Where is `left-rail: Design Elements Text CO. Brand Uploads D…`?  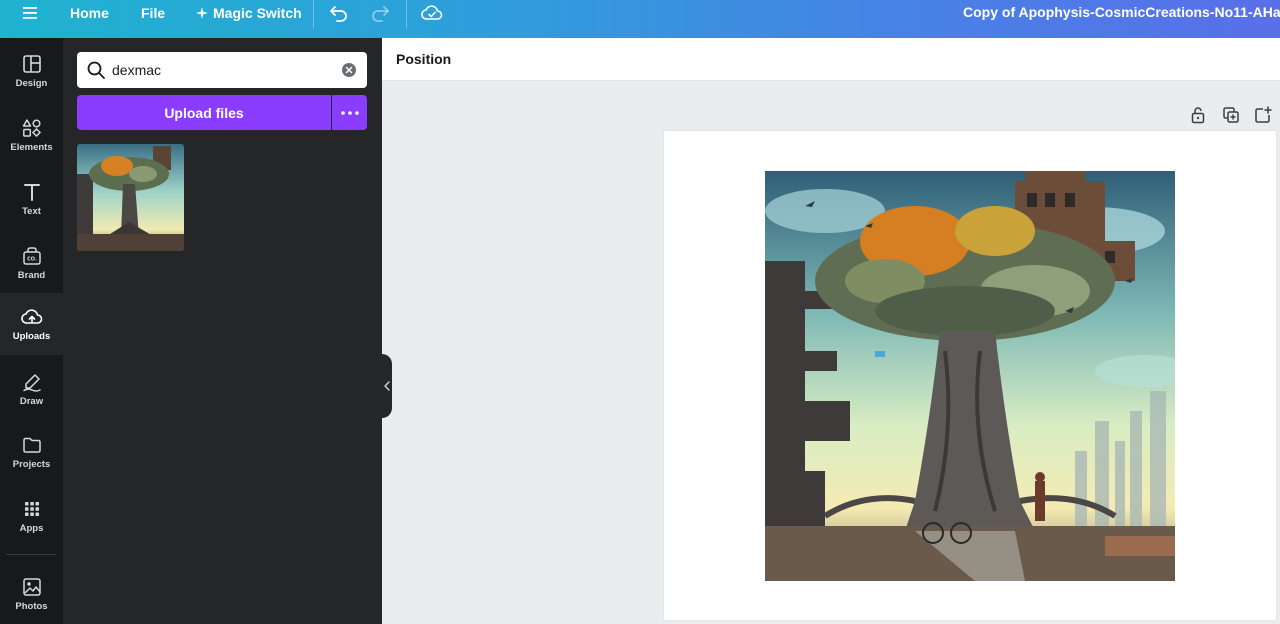 left-rail: Design Elements Text CO. Brand Uploads D… is located at coordinates (31, 331).